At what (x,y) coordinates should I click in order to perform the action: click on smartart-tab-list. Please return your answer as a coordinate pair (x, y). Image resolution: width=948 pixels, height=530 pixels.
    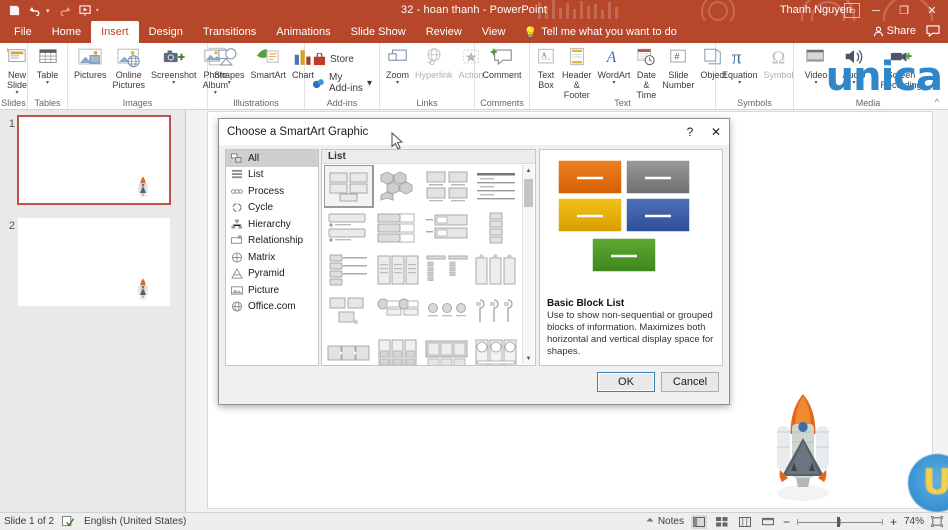
    Looking at the image, I should click on (496, 270).